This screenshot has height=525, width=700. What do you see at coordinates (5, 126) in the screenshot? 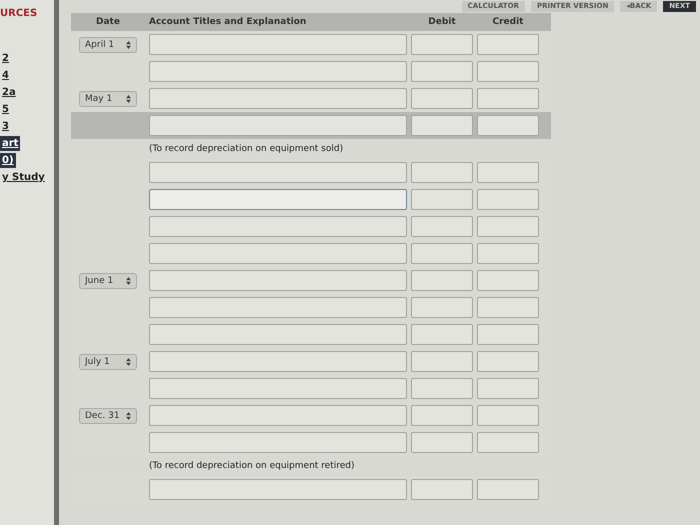
I see `sidebar-link: 3` at bounding box center [5, 126].